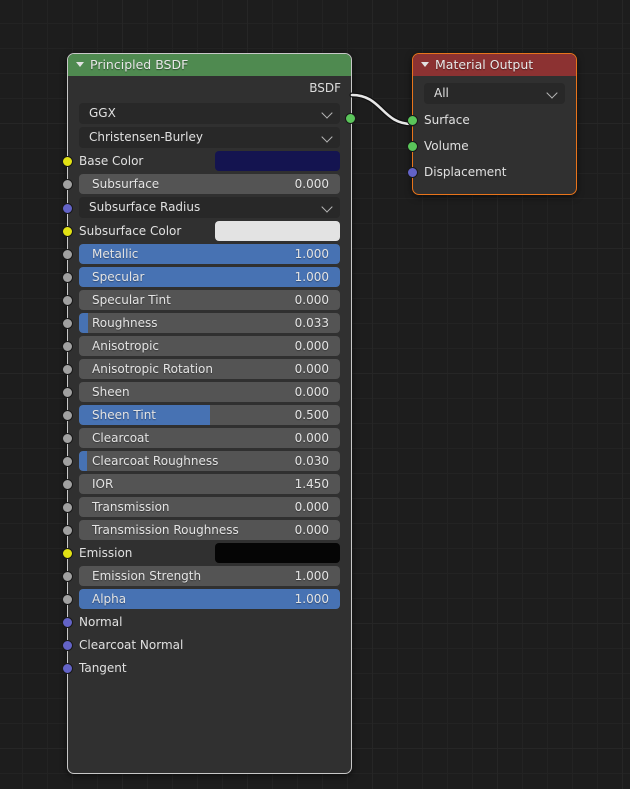 Image resolution: width=630 pixels, height=789 pixels. I want to click on input-label: Clearcoat Normal, so click(131, 645).